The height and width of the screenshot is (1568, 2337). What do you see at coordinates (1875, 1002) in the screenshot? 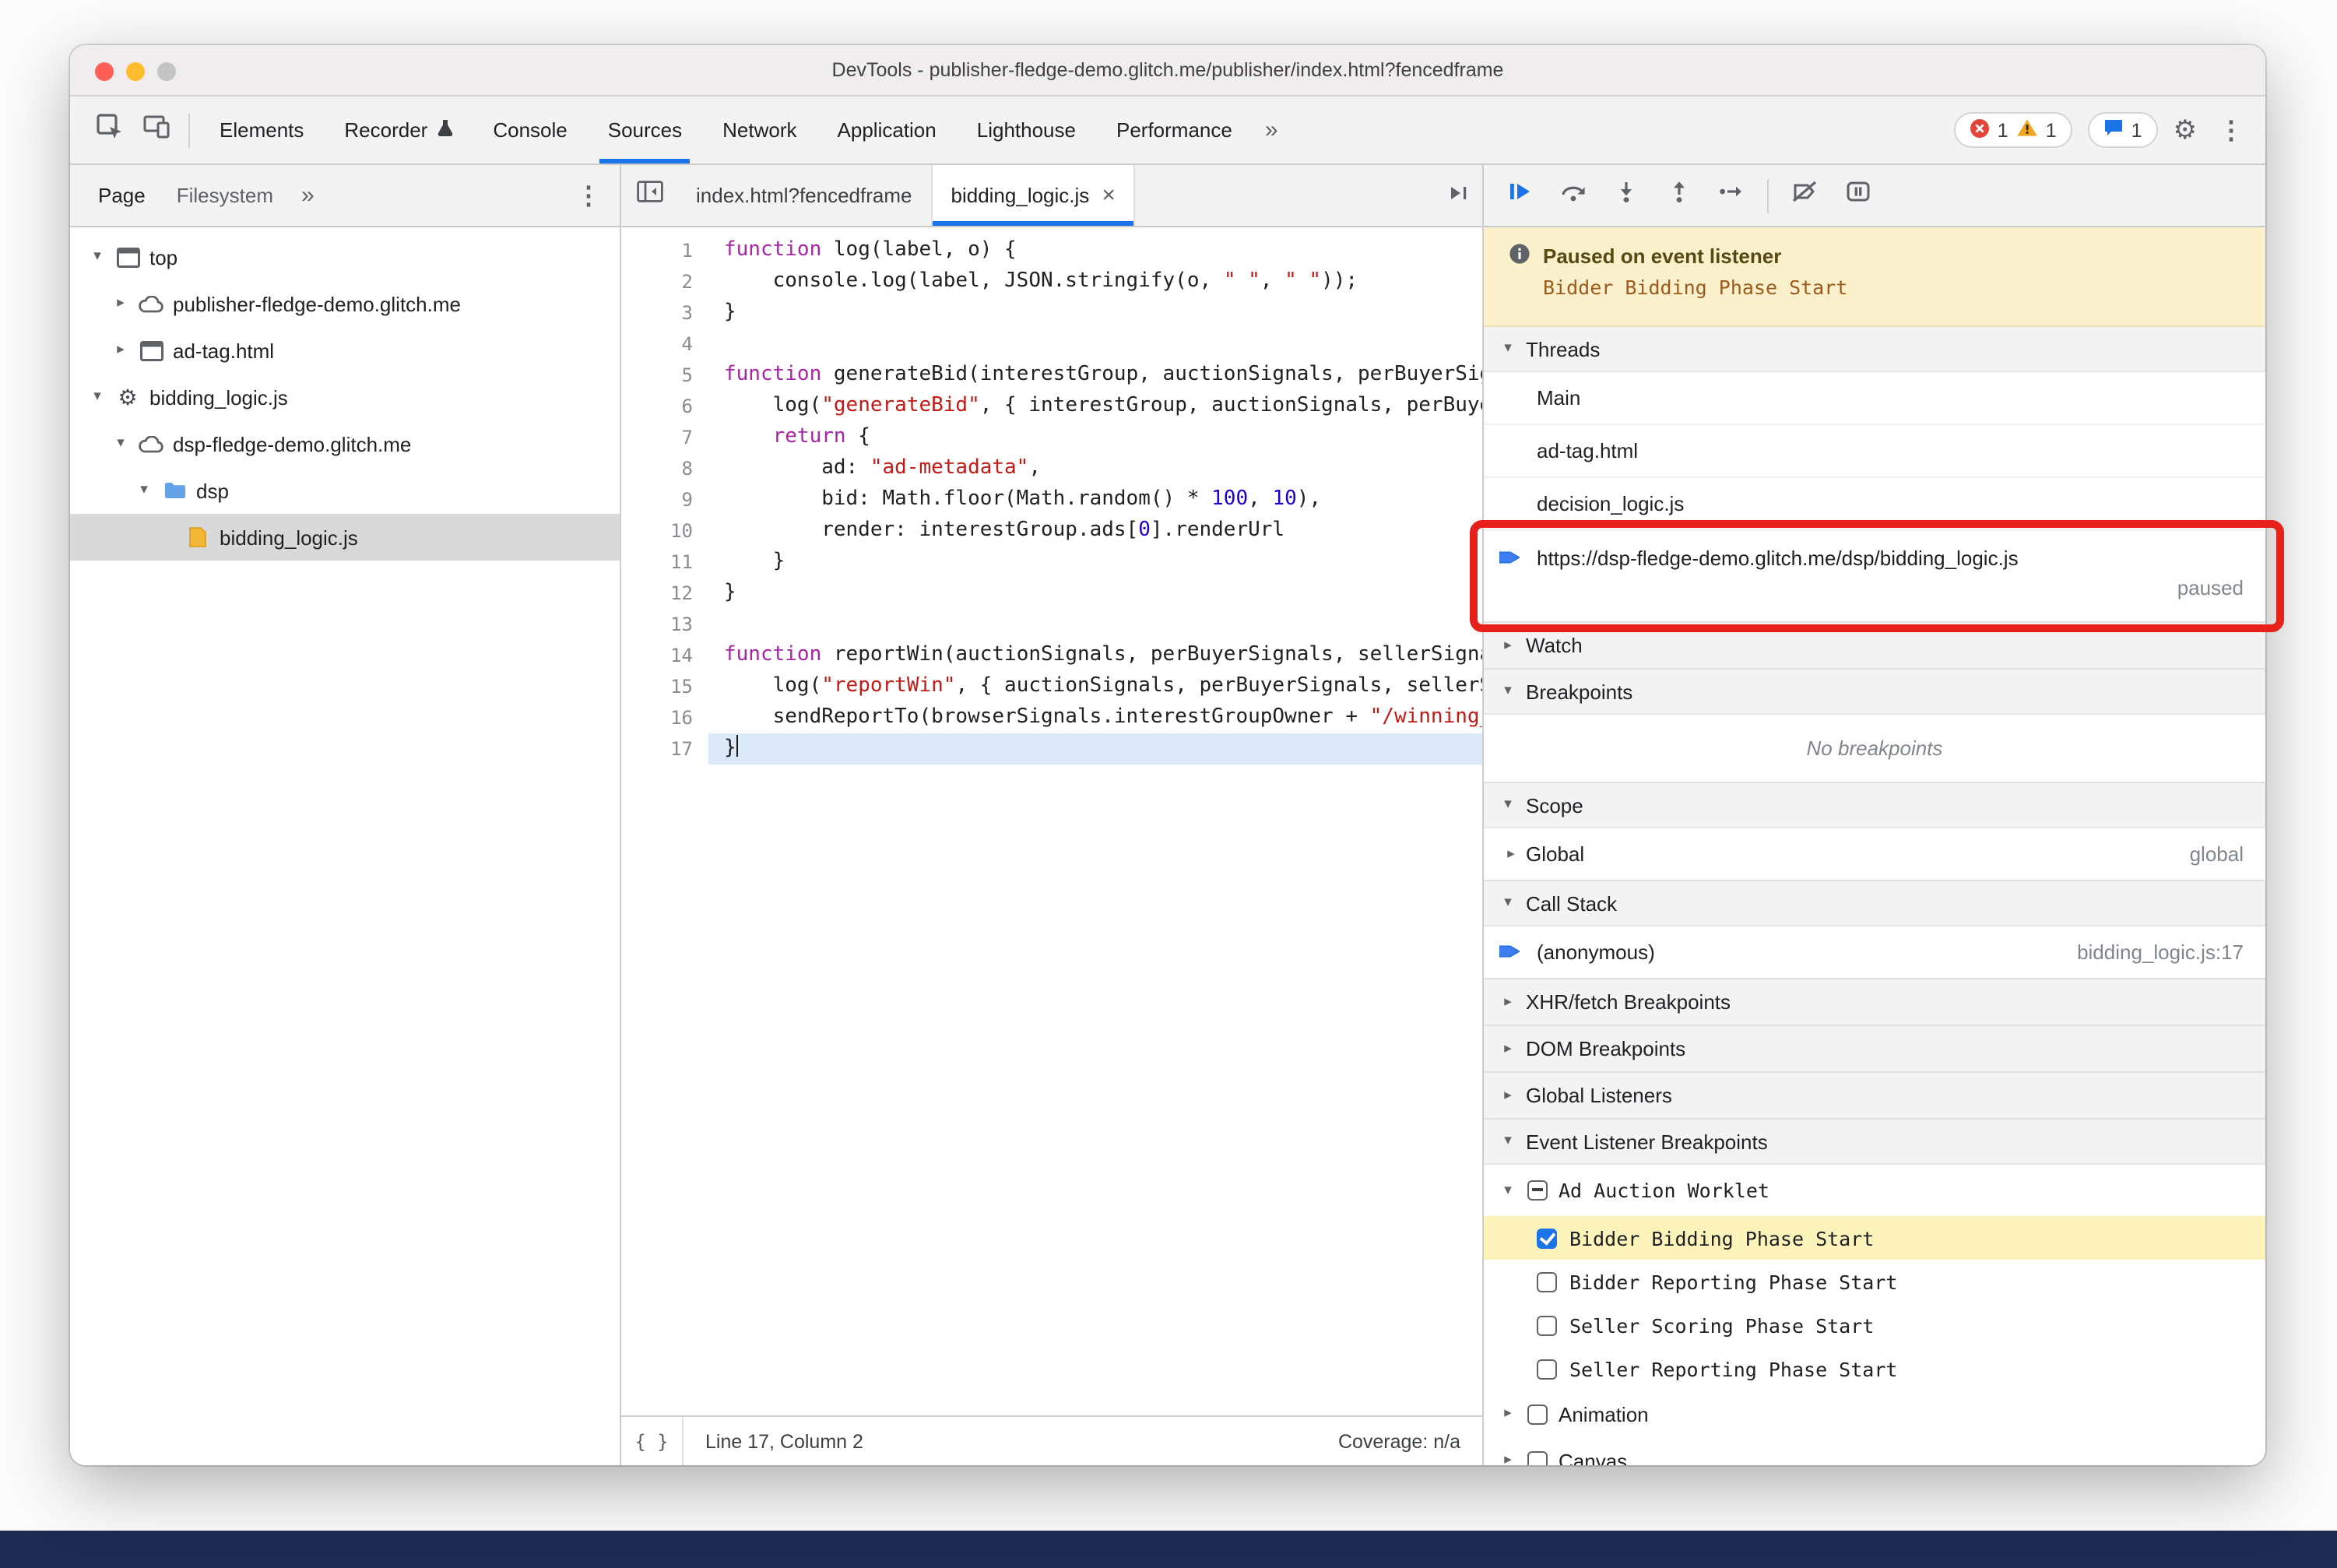
I see `xhr-breakpoints-section-header: ▸ XHR/fetch Breakpoints` at bounding box center [1875, 1002].